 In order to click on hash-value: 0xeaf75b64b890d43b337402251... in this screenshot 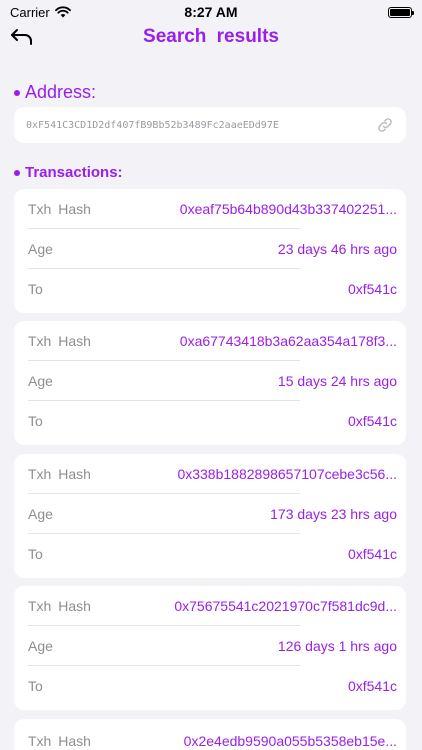, I will do `click(288, 209)`.